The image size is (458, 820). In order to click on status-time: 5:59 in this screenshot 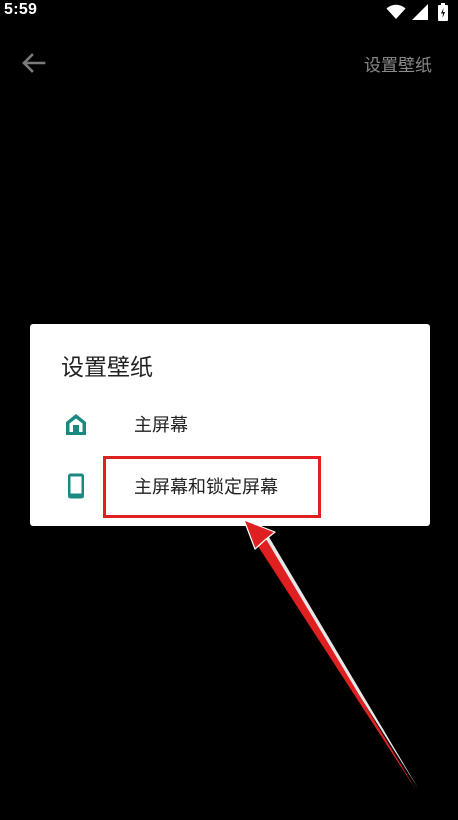, I will do `click(21, 9)`.